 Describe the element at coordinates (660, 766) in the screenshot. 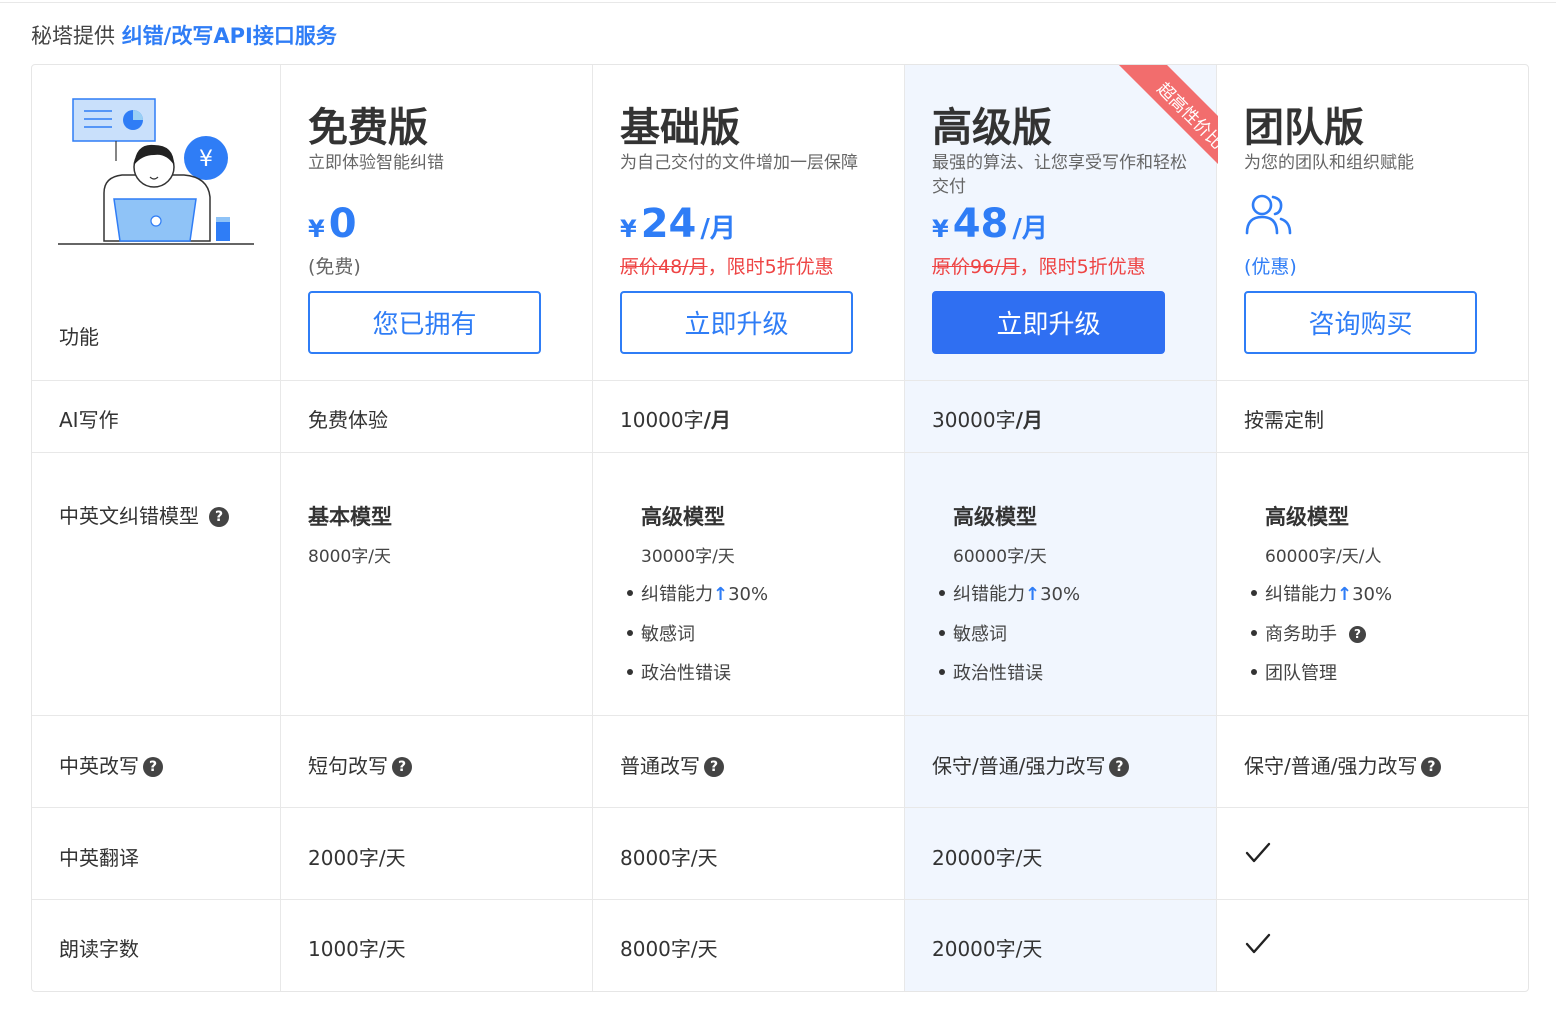

I see `value-text: 普通改写` at that location.